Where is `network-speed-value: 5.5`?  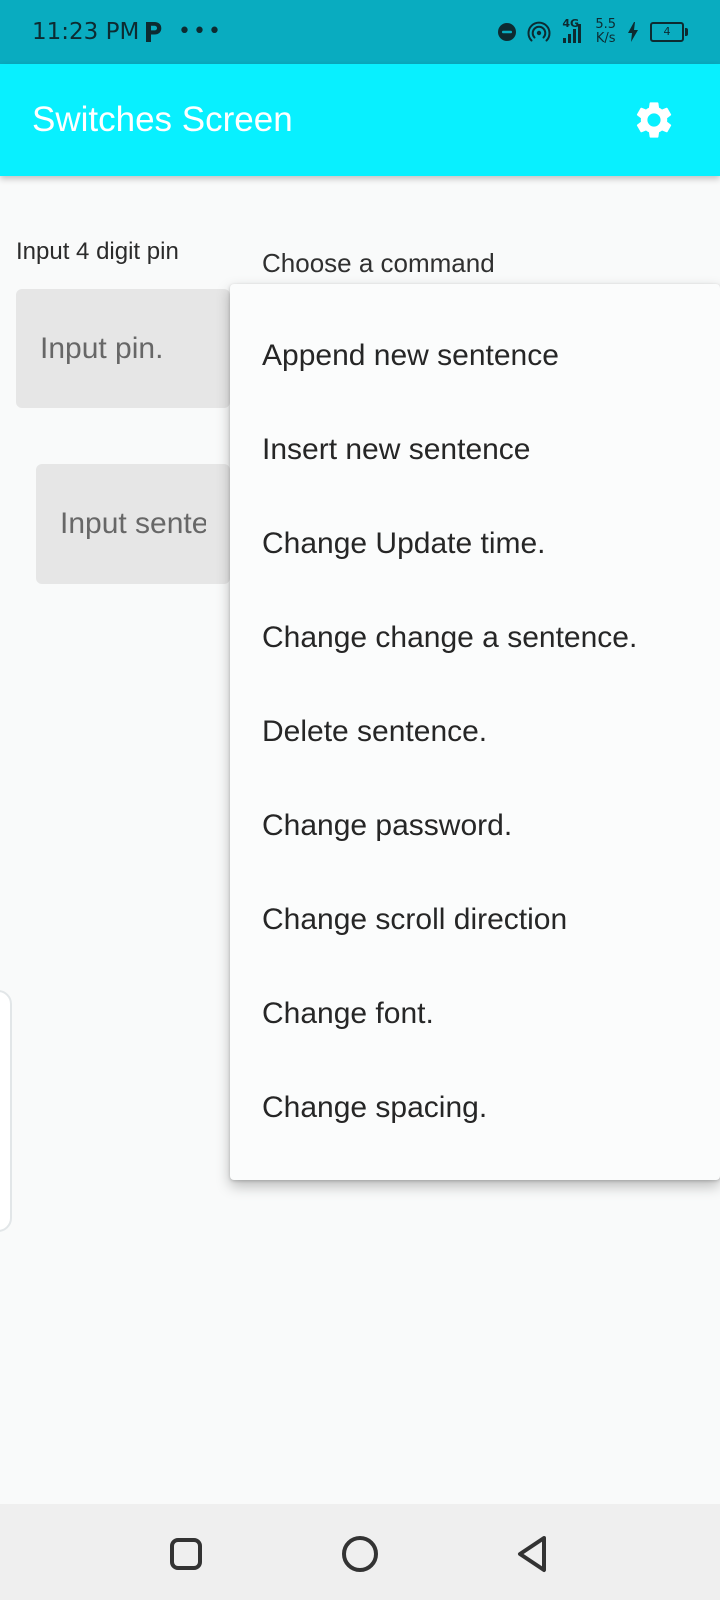
network-speed-value: 5.5 is located at coordinates (605, 24).